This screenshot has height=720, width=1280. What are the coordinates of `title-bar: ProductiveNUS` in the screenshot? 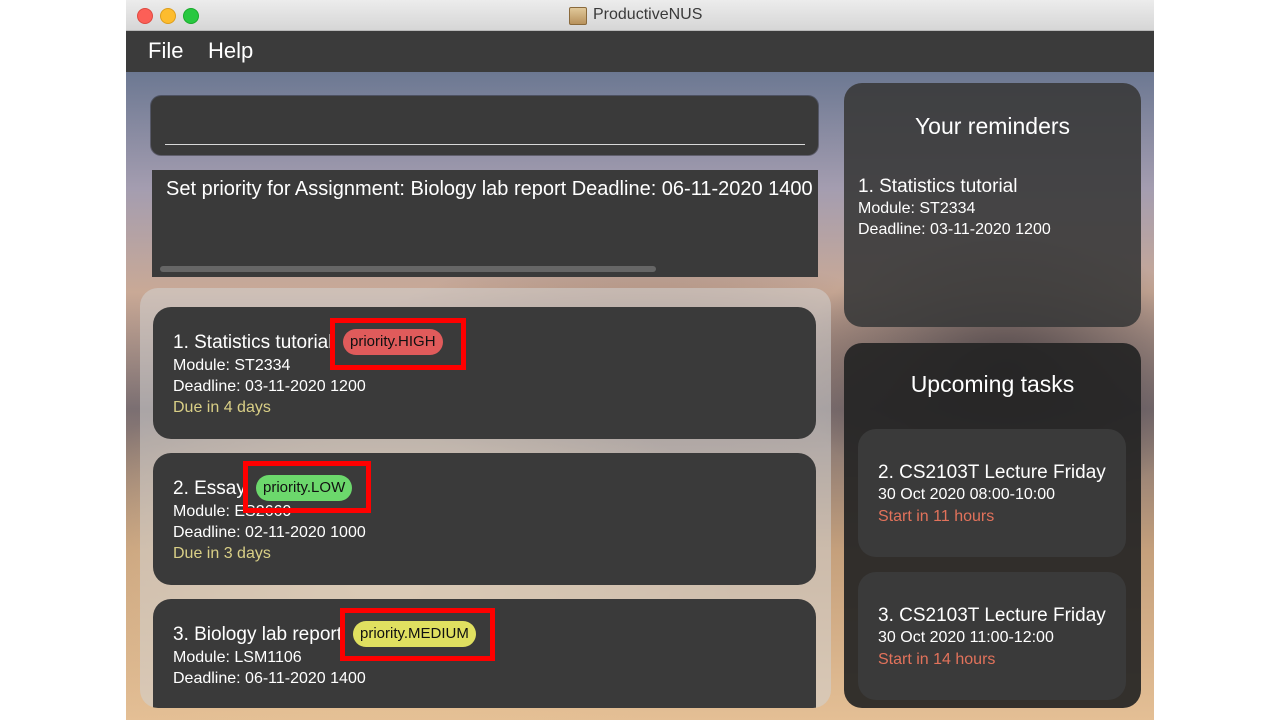 It's located at (640, 15).